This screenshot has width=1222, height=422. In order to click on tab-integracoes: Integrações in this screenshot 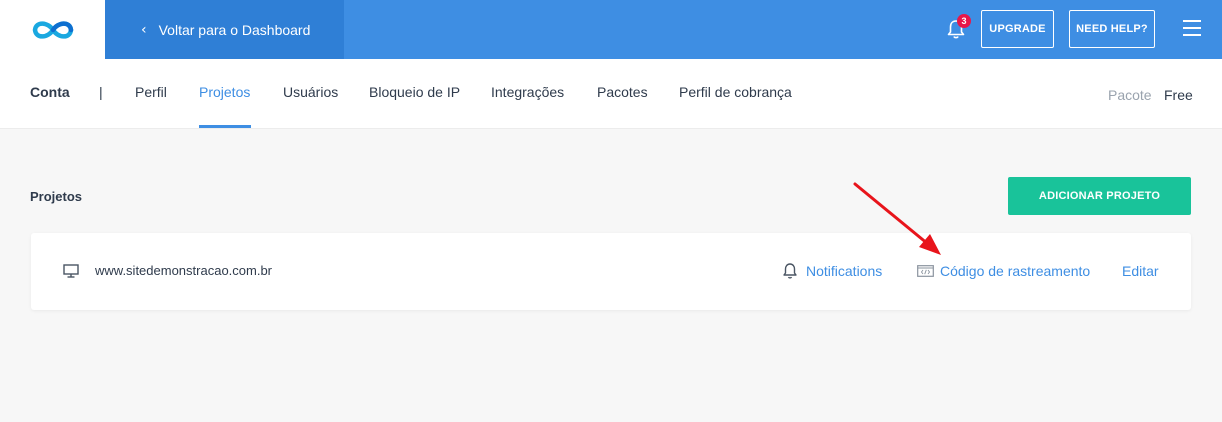, I will do `click(527, 92)`.